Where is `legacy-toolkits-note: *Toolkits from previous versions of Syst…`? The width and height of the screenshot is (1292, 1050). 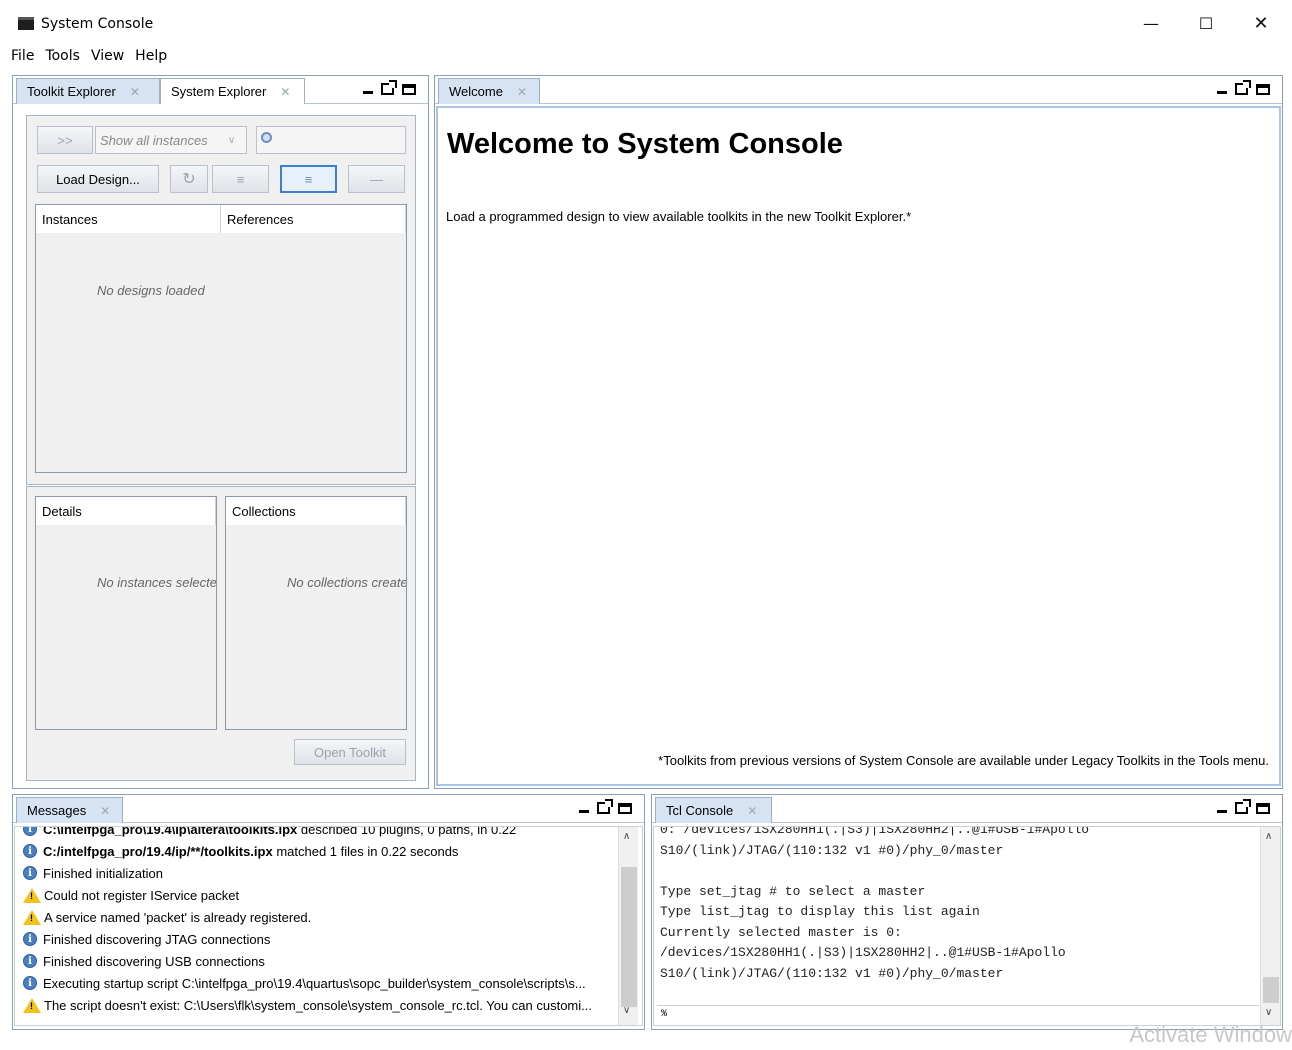 legacy-toolkits-note: *Toolkits from previous versions of Syst… is located at coordinates (963, 760).